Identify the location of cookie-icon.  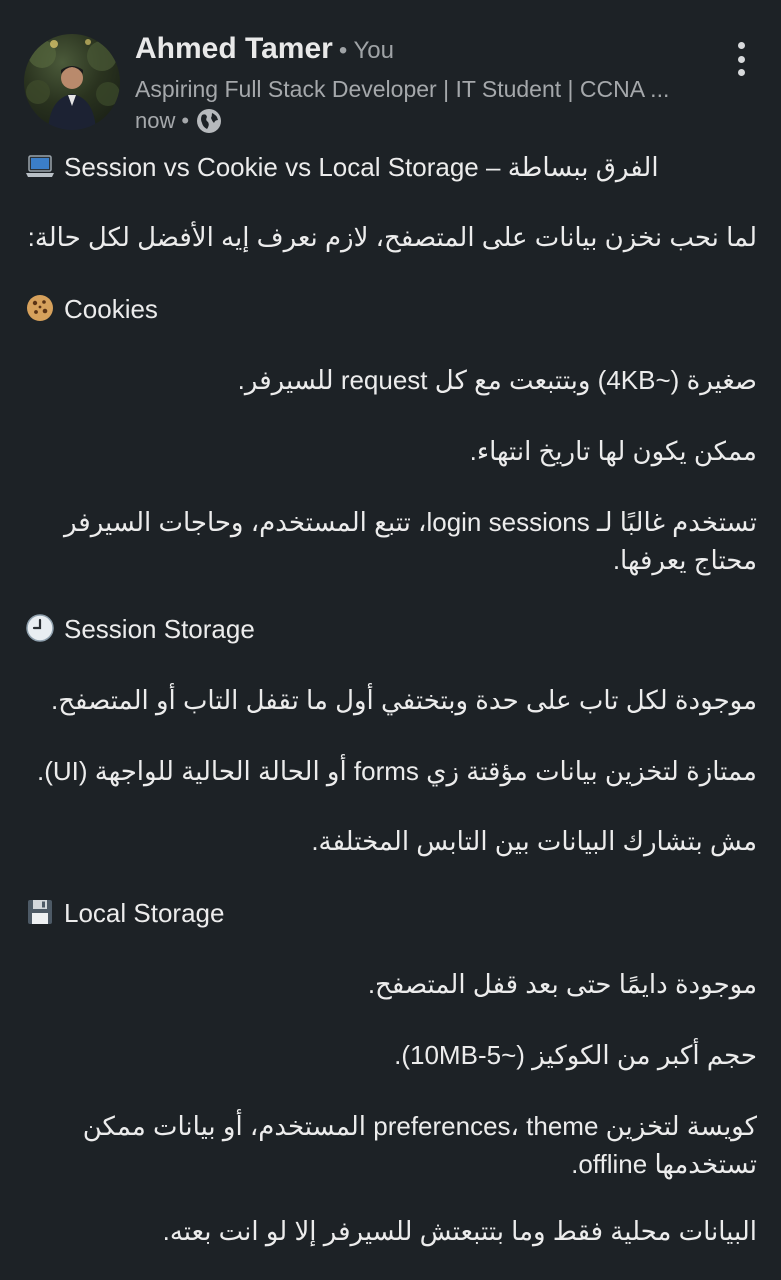
(40, 308).